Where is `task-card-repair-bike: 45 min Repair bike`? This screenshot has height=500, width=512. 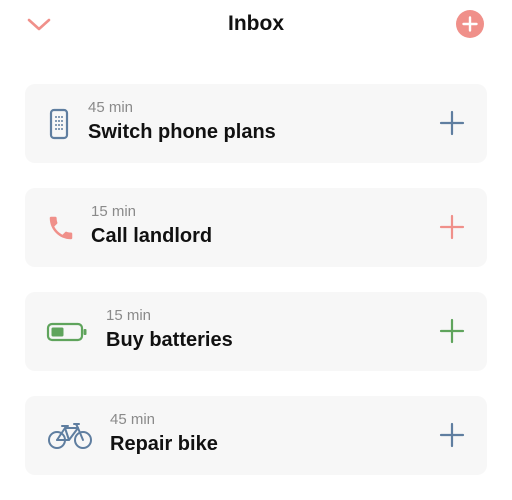 task-card-repair-bike: 45 min Repair bike is located at coordinates (256, 435).